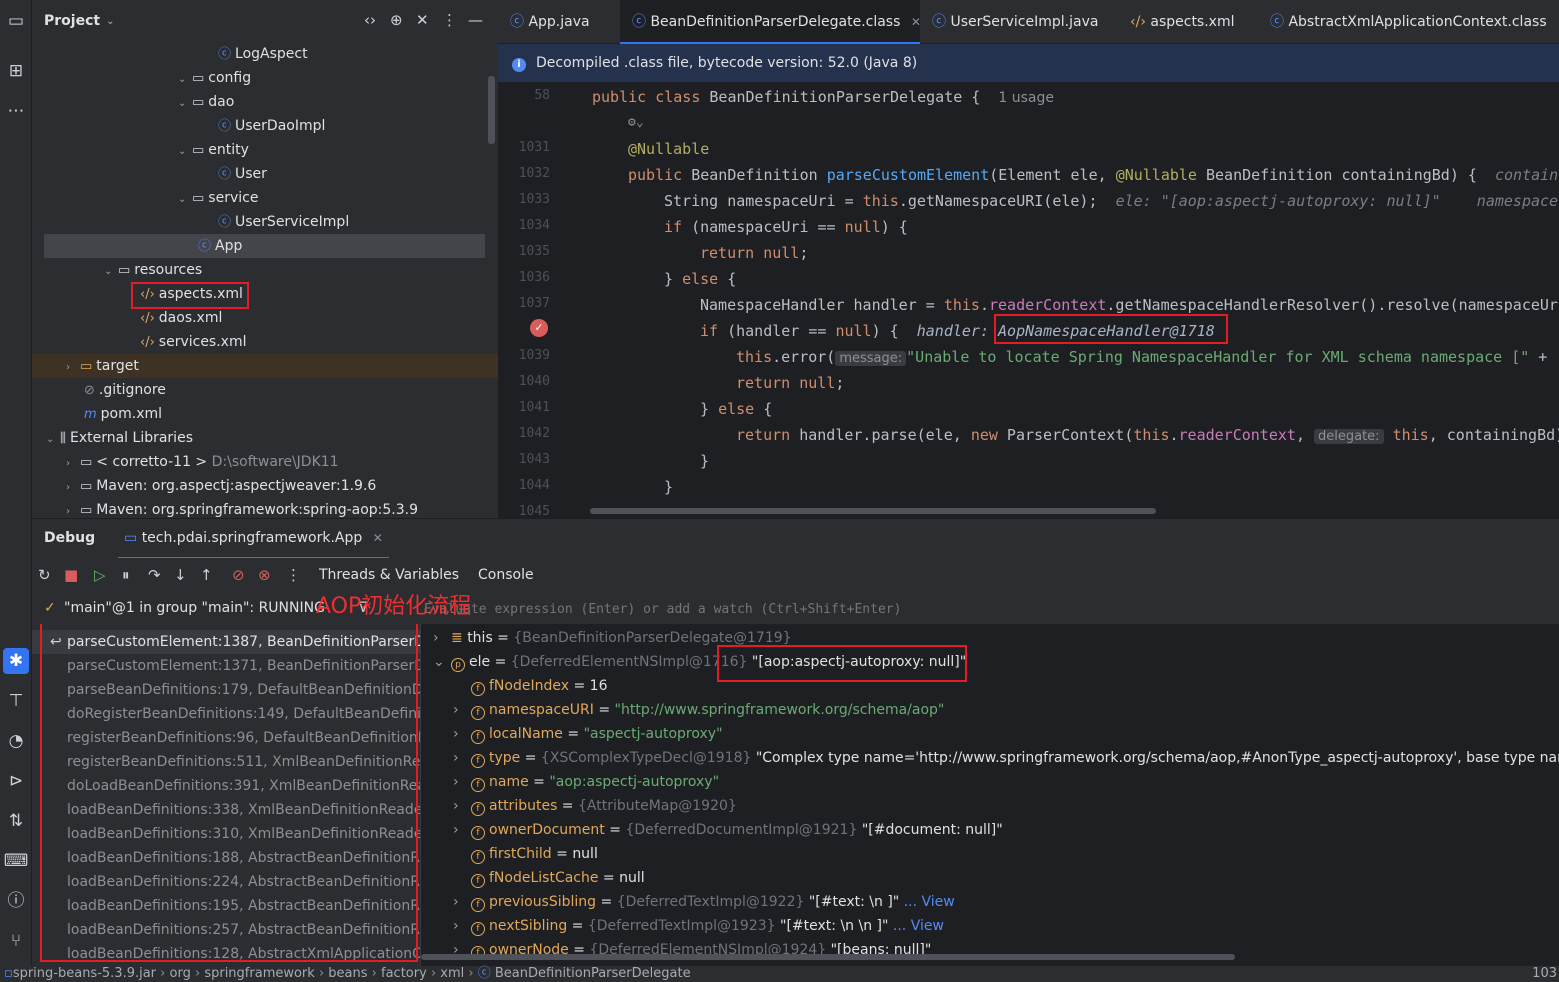  Describe the element at coordinates (539, 686) in the screenshot. I see `var-row-fnodeindex: f fNodeIndex = 16` at that location.